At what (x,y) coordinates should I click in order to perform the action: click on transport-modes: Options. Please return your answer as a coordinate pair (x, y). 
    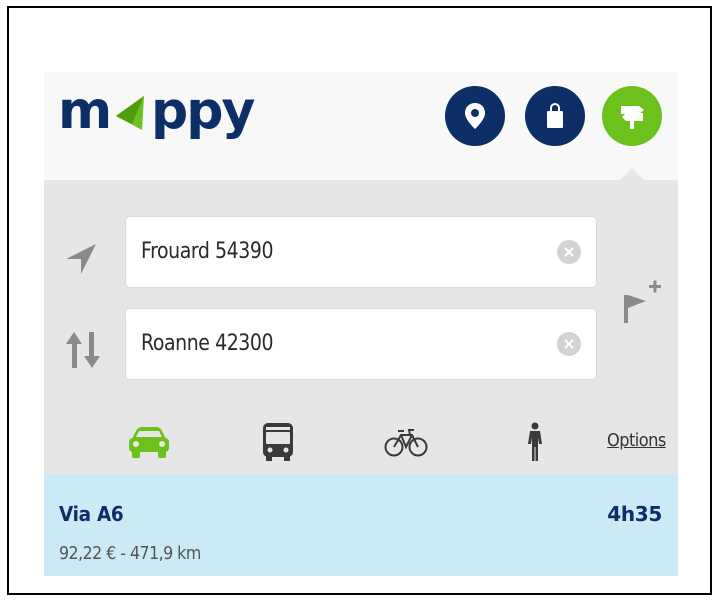
    Looking at the image, I should click on (361, 442).